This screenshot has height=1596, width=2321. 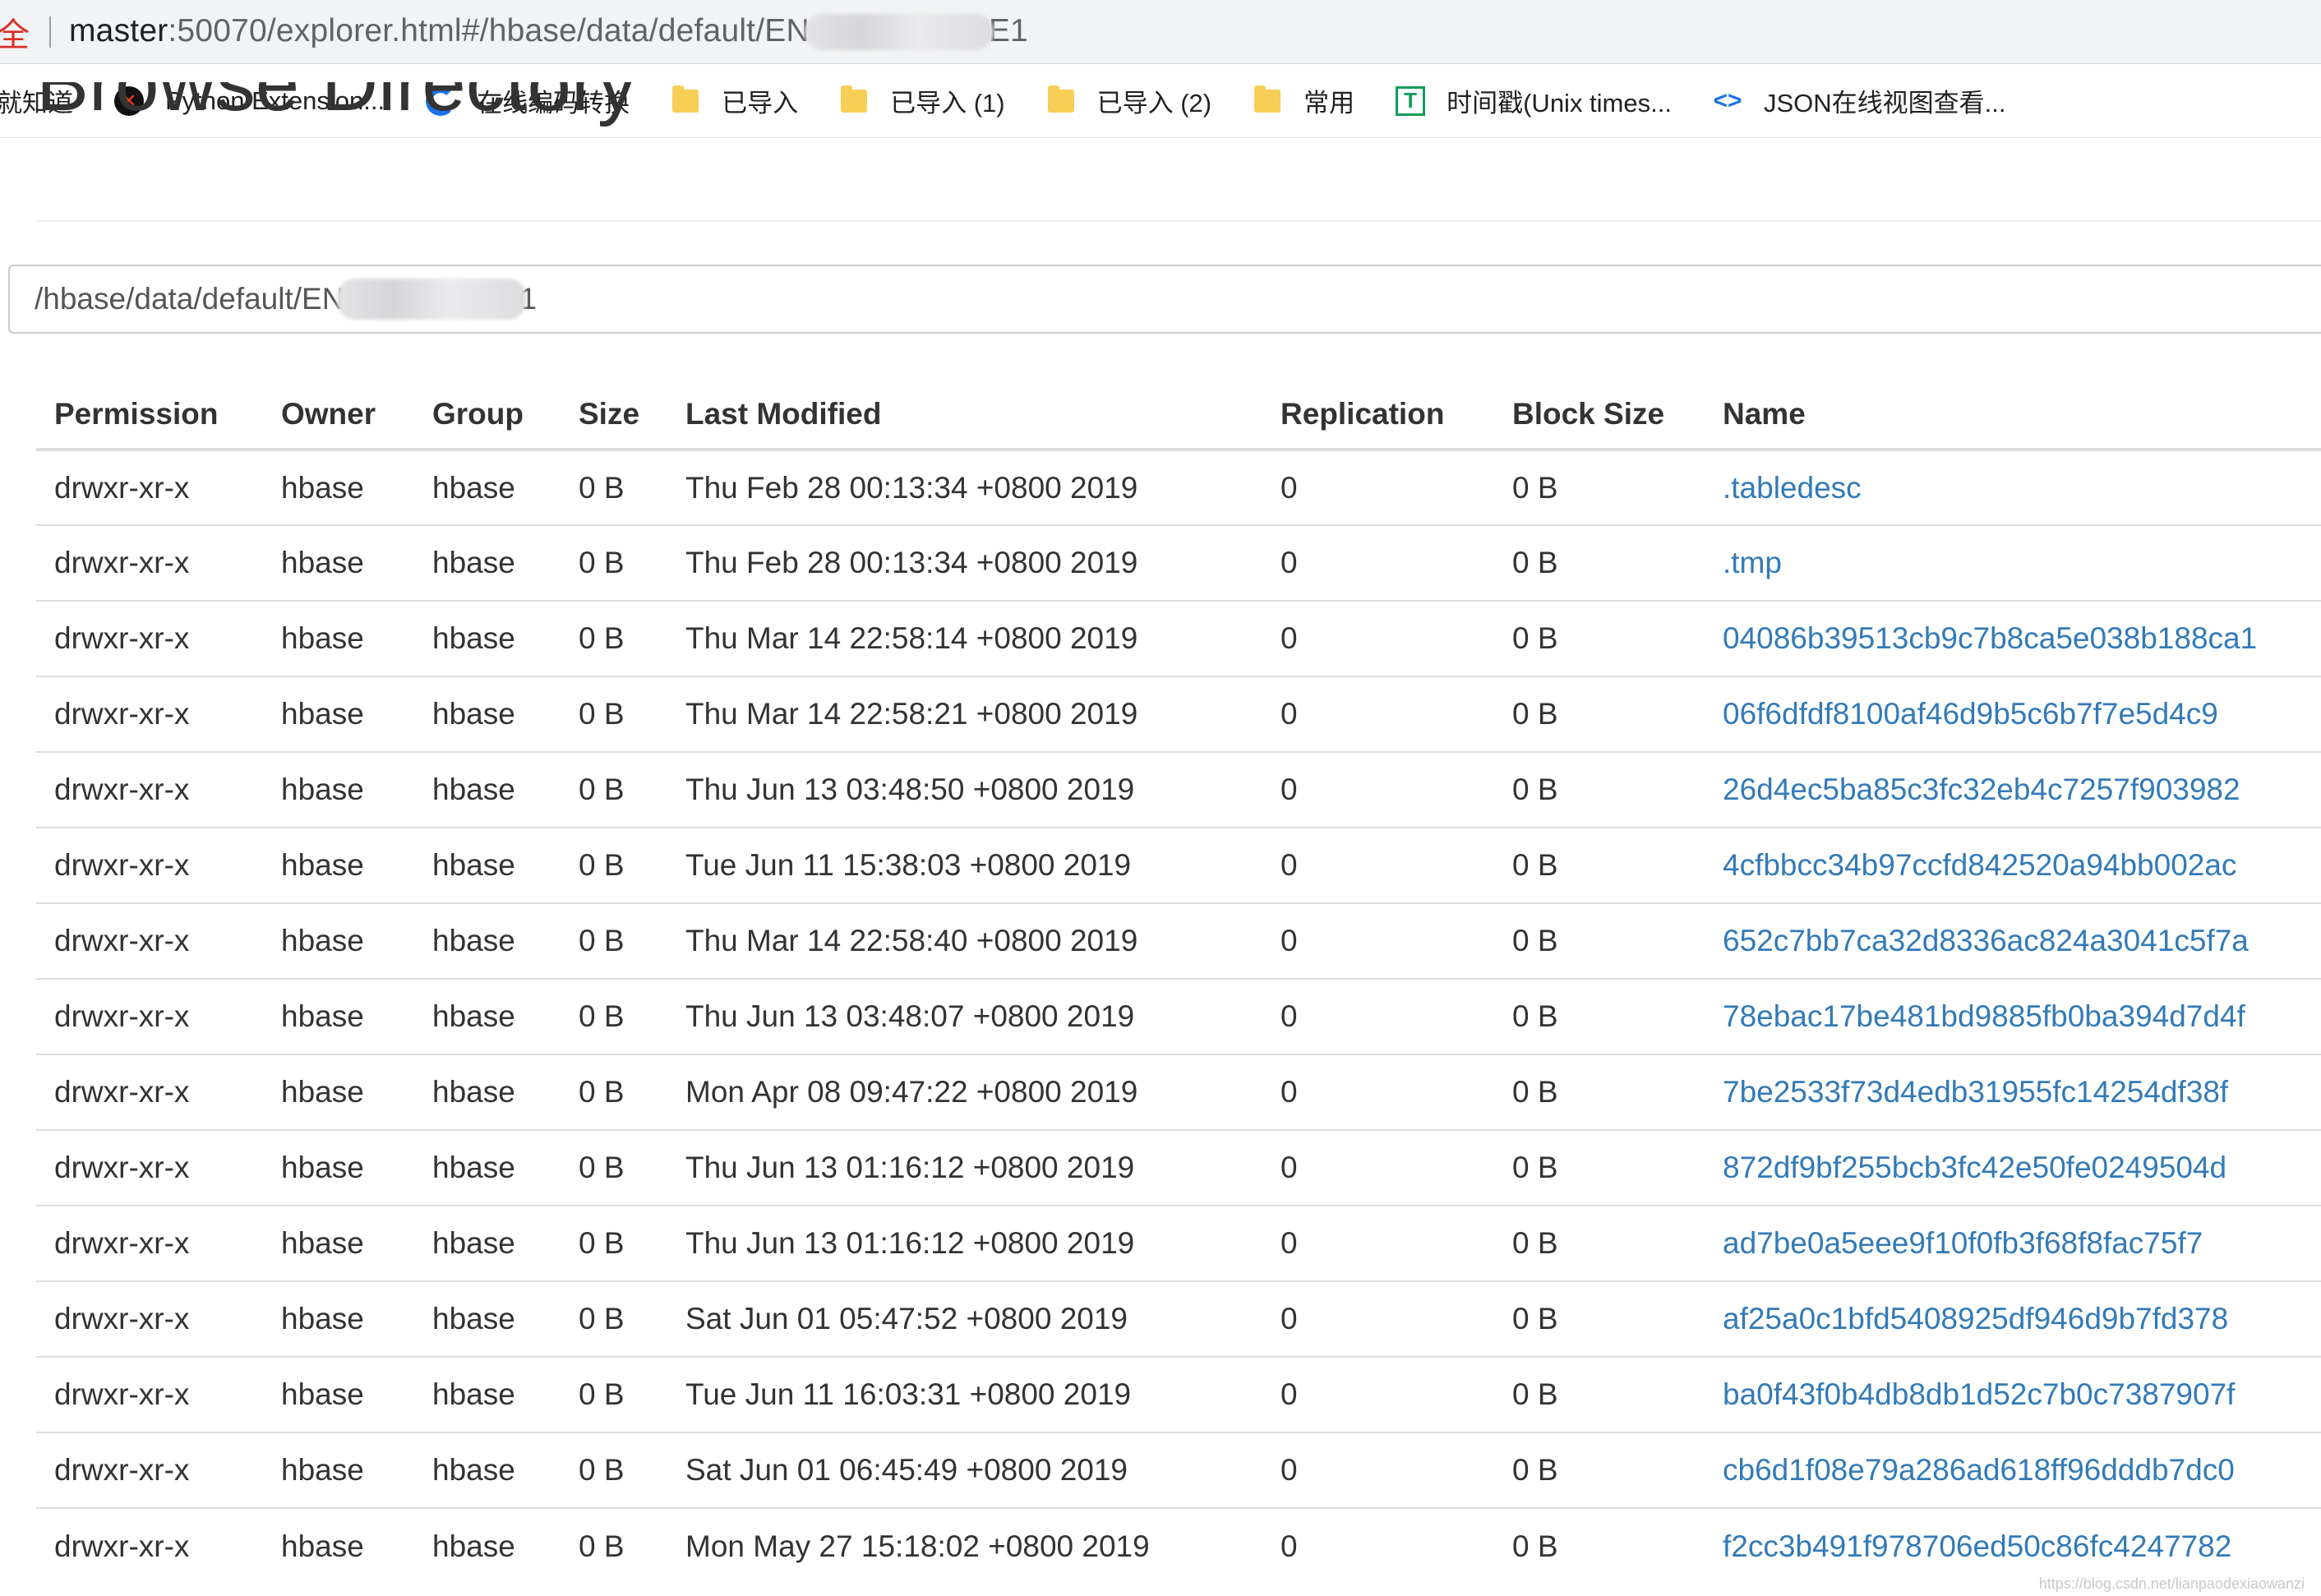 I want to click on cell-last-modified: Sat Jun 01 06:45:49 +0800 2019, so click(x=964, y=1470).